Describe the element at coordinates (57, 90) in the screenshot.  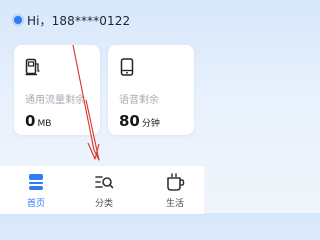
I see `flow-balance-card: 通用流量剩余 0 MB` at that location.